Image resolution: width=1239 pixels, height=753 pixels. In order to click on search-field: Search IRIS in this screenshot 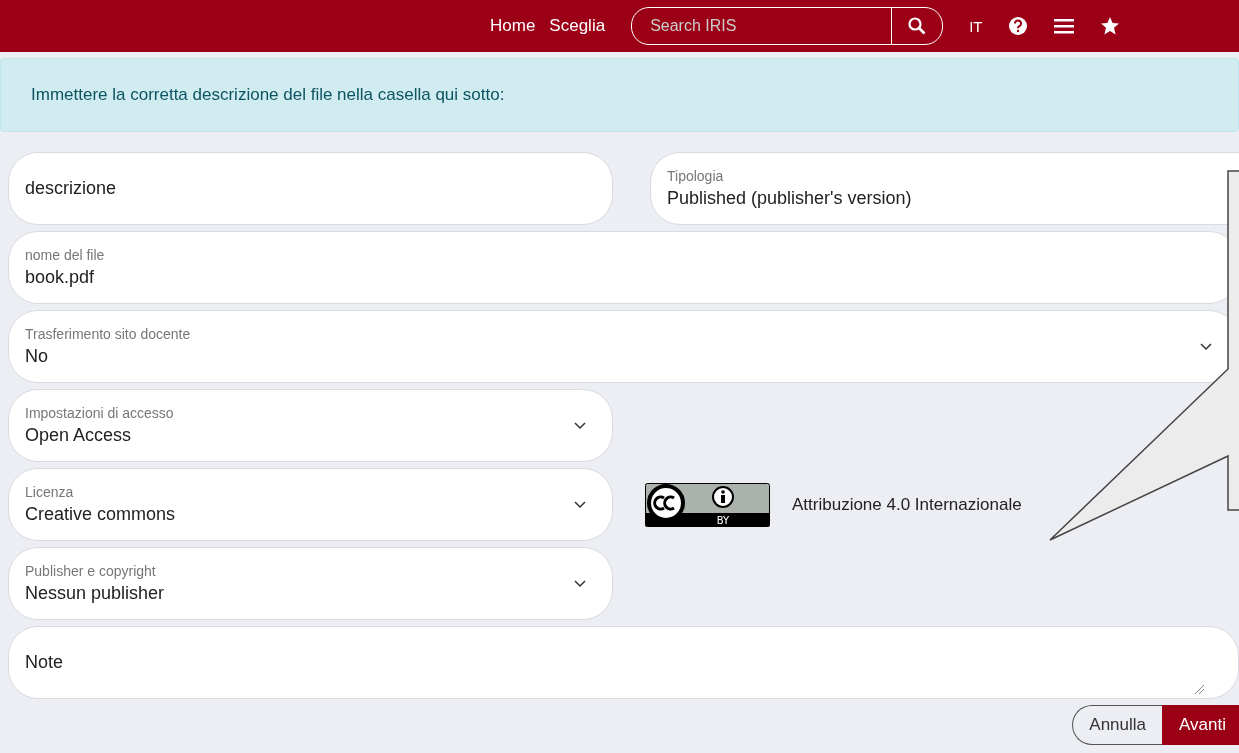, I will do `click(762, 26)`.